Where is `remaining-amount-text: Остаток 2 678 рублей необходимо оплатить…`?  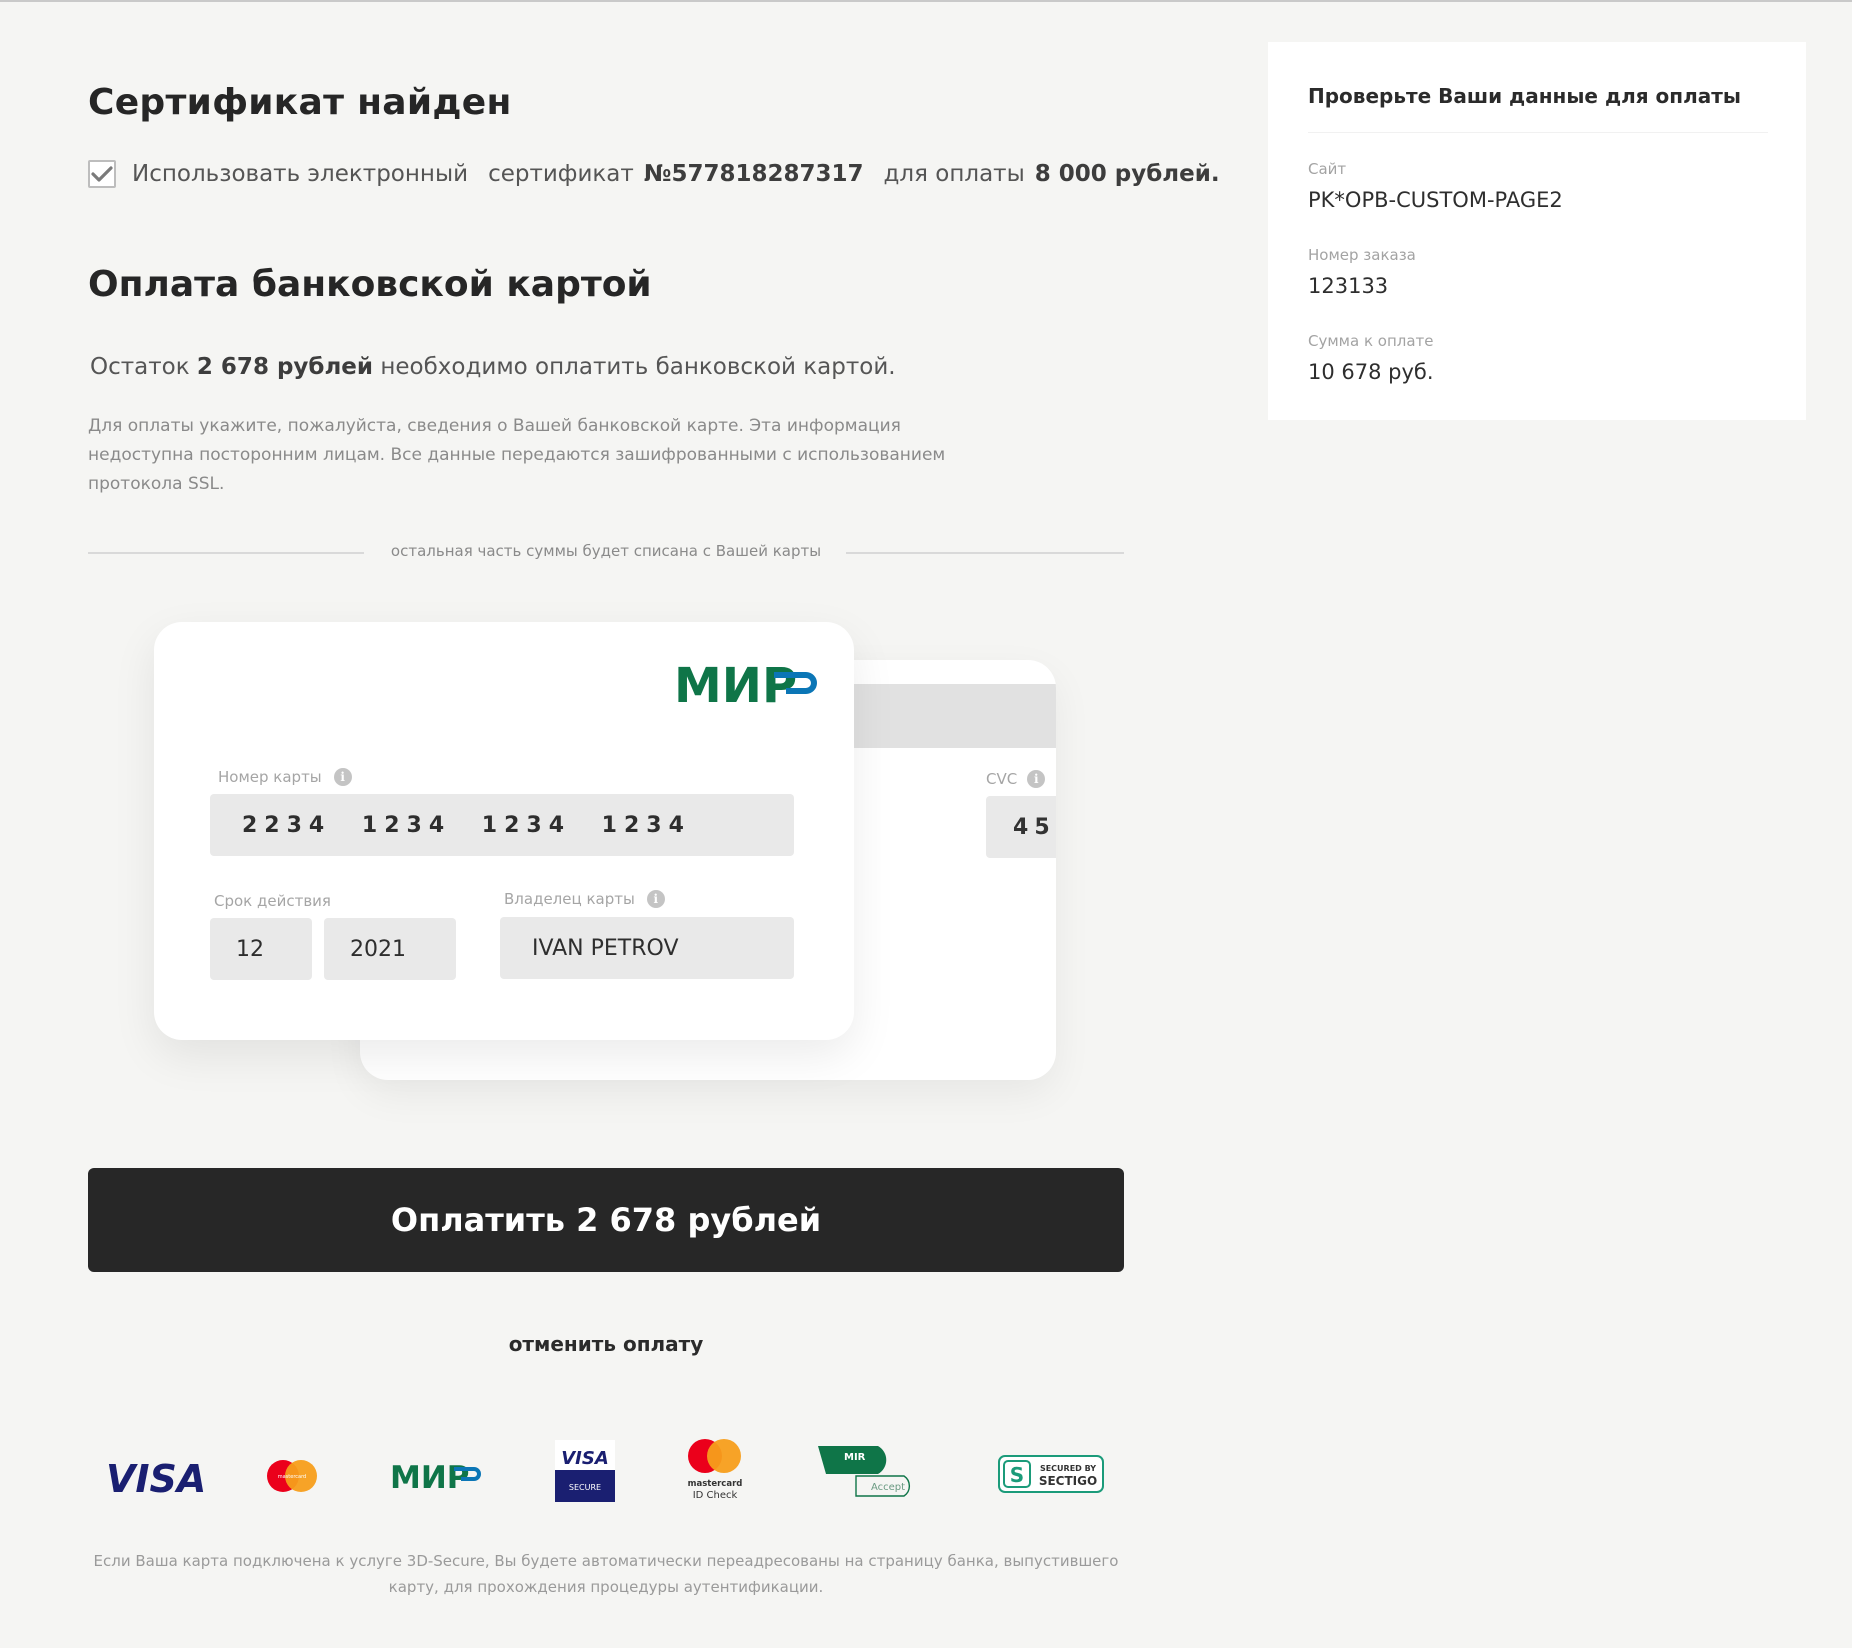
remaining-amount-text: Остаток 2 678 рублей необходимо оплатить… is located at coordinates (493, 367).